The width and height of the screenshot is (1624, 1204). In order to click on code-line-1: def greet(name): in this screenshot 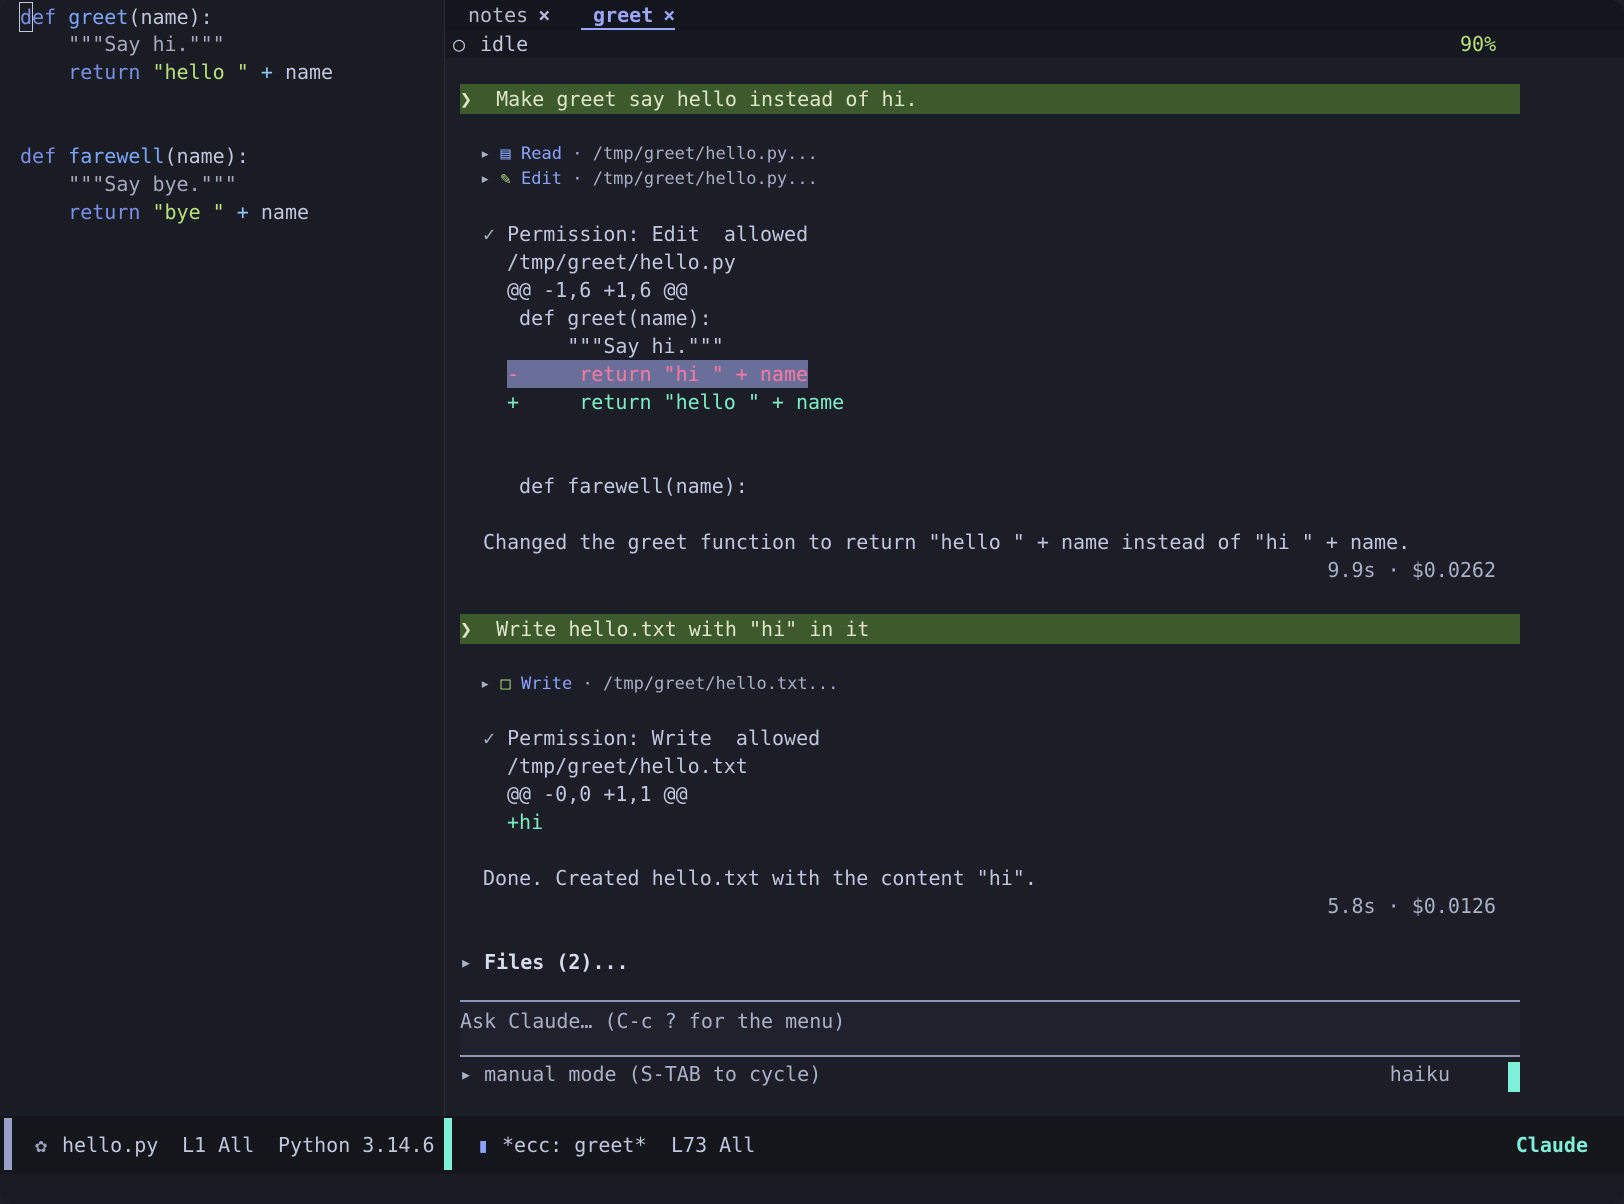, I will do `click(115, 17)`.